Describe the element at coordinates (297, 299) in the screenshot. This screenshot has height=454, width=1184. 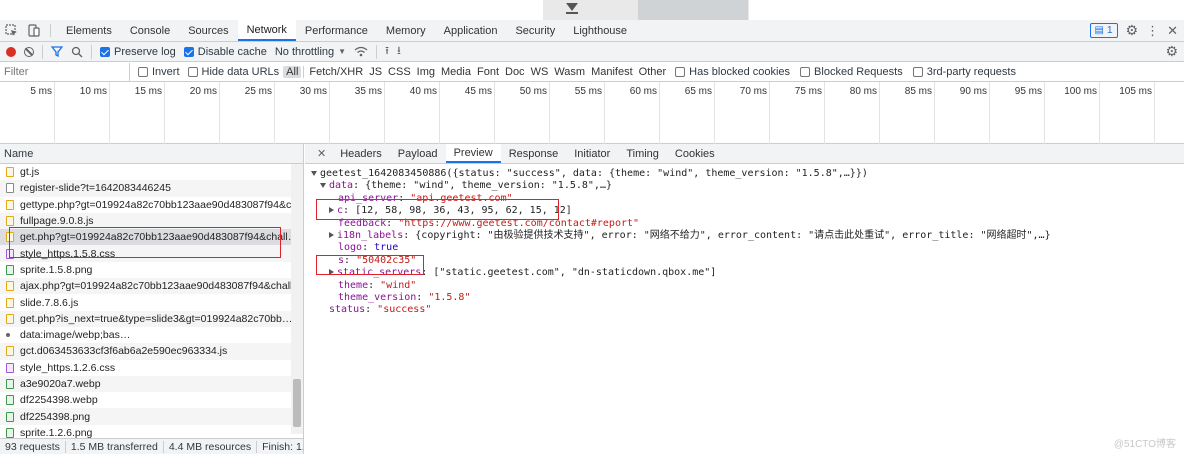
I see `request-list-scrollbar` at that location.